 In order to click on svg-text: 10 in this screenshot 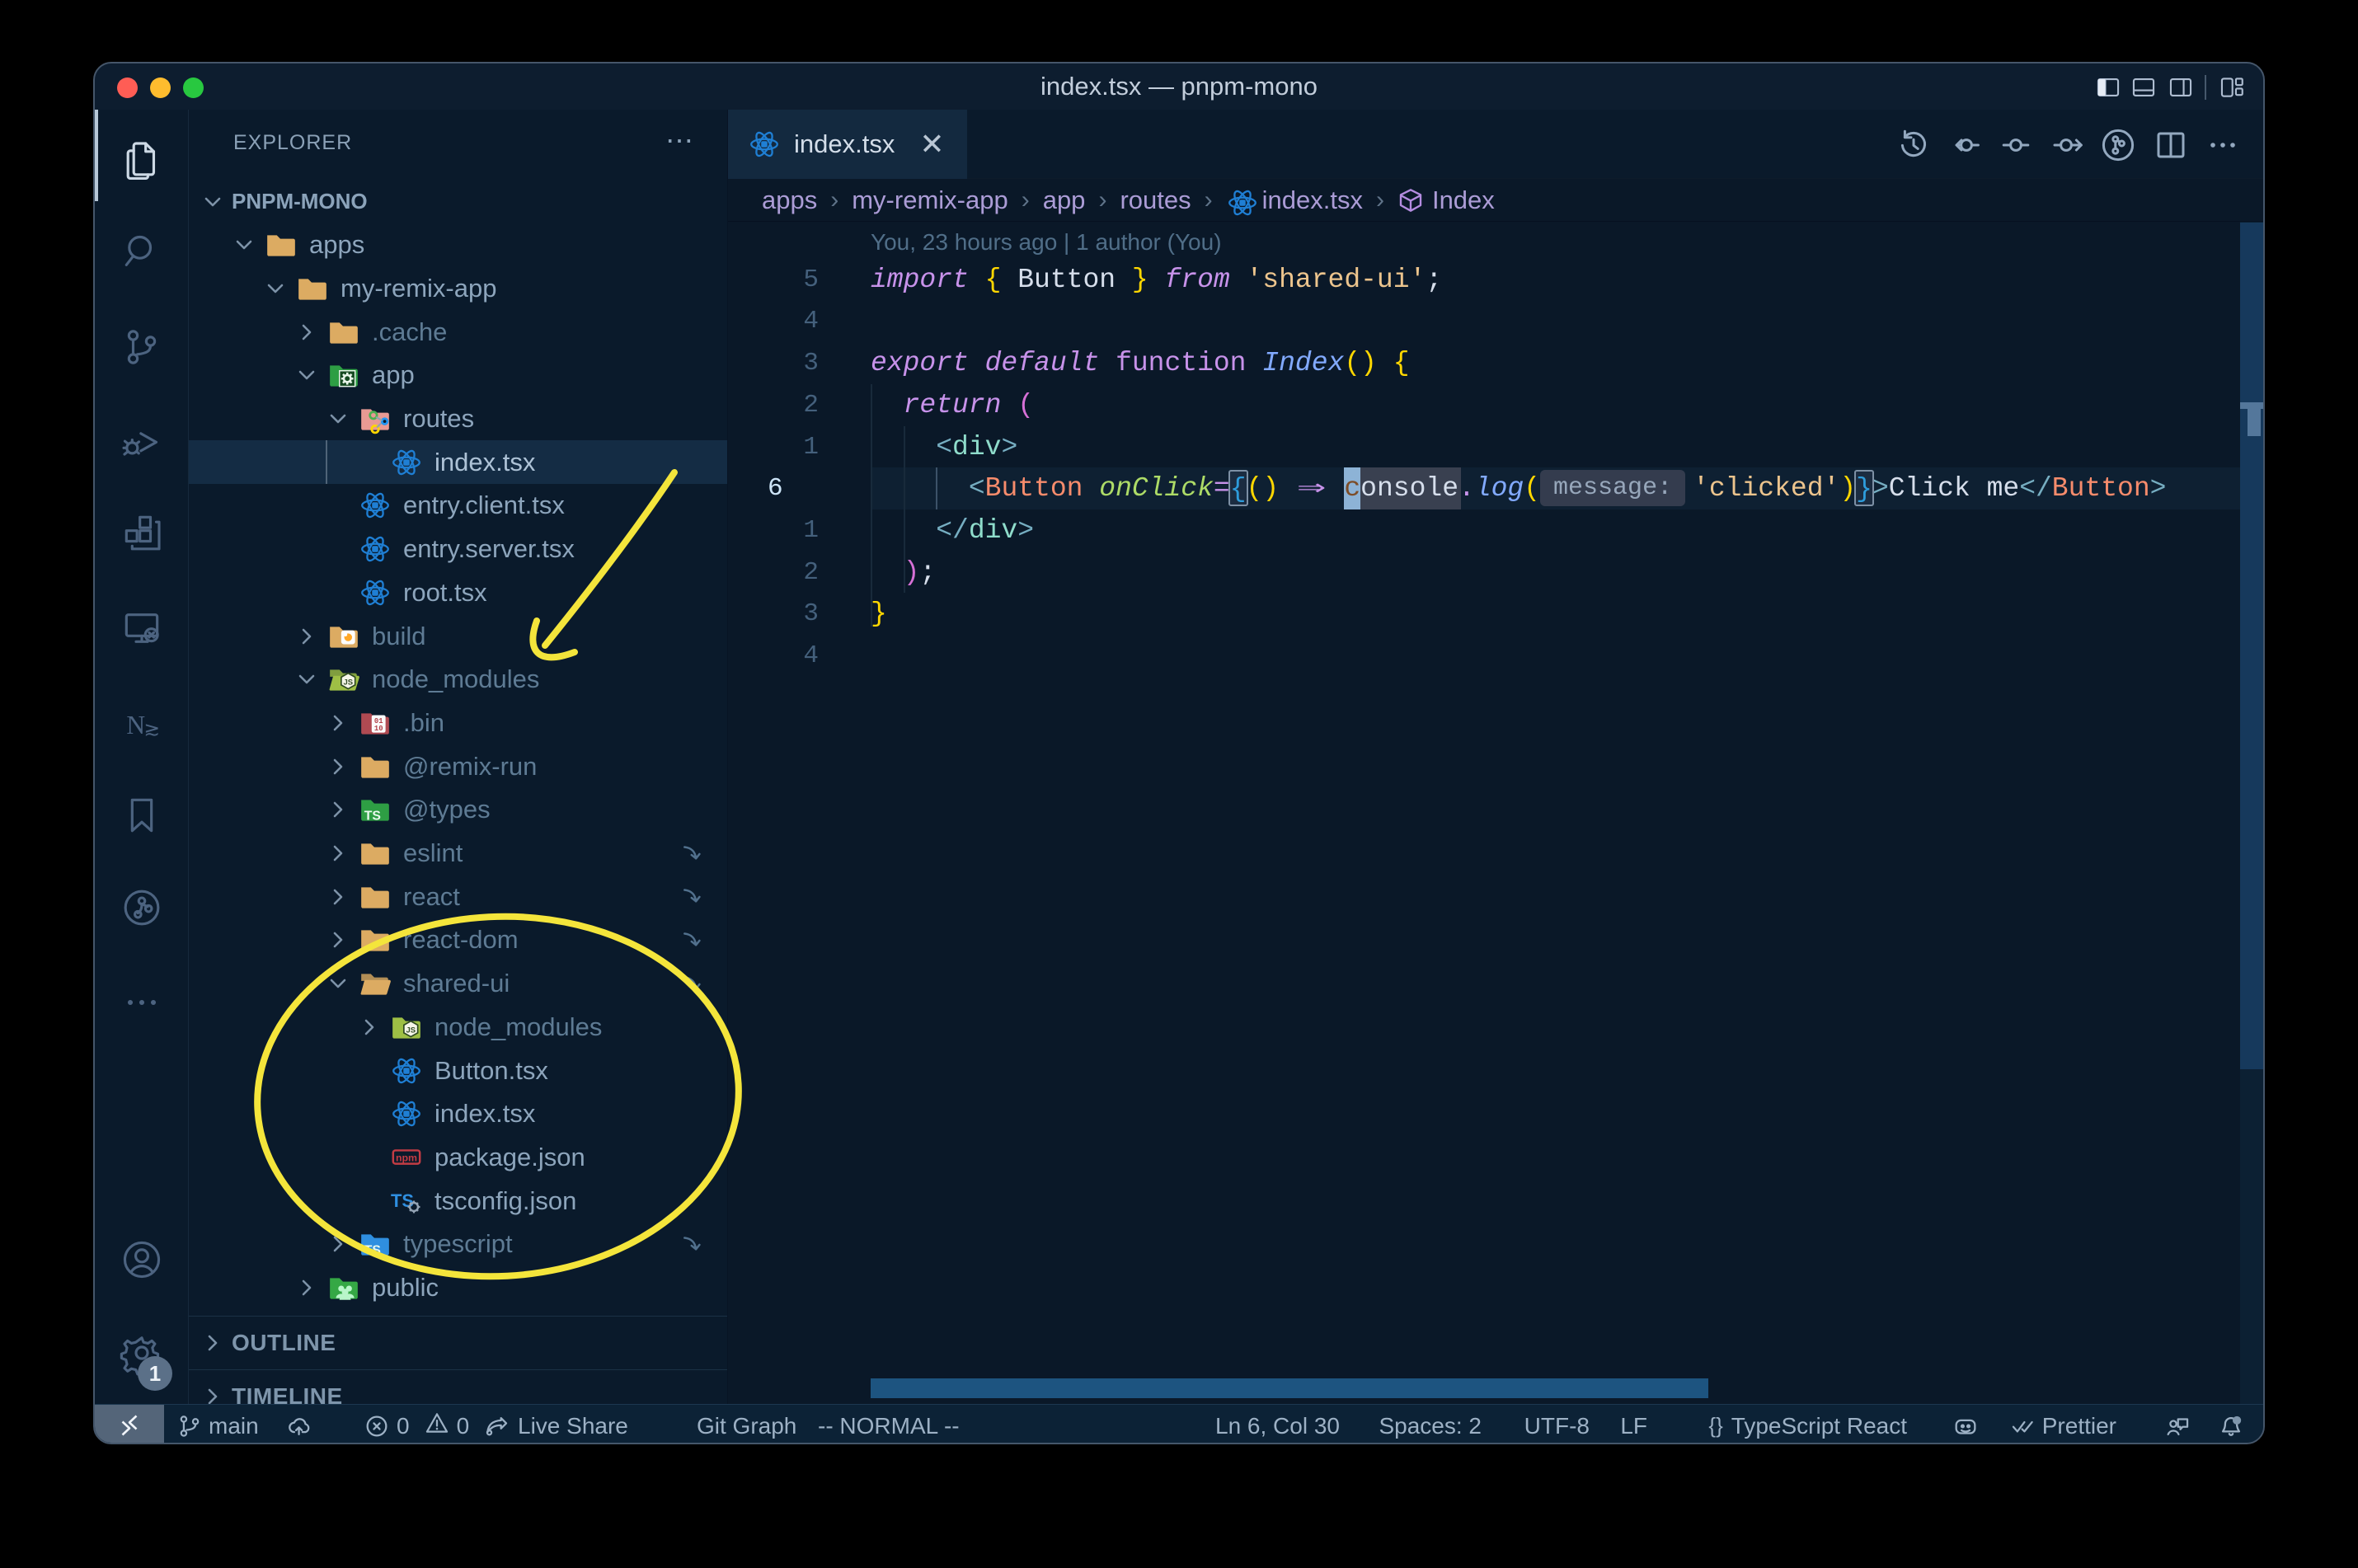, I will do `click(379, 729)`.